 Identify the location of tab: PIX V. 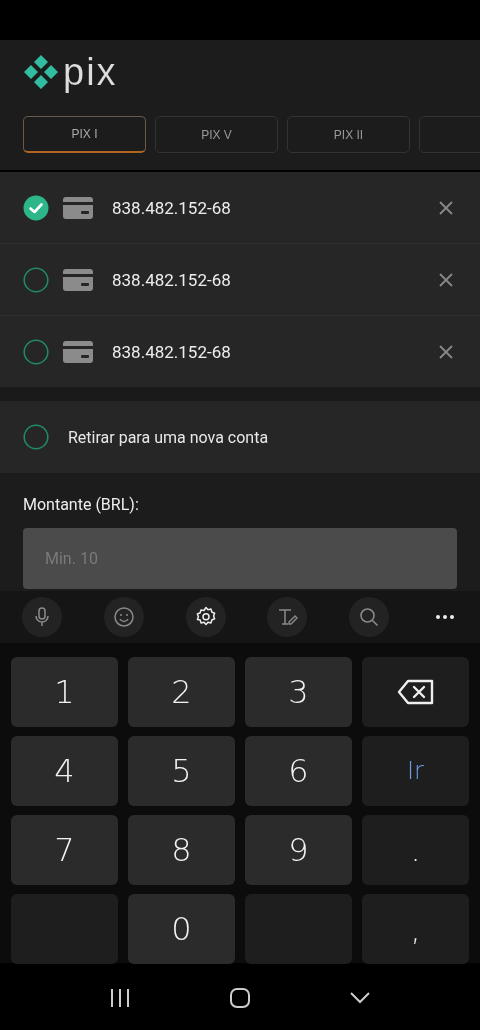
(216, 134).